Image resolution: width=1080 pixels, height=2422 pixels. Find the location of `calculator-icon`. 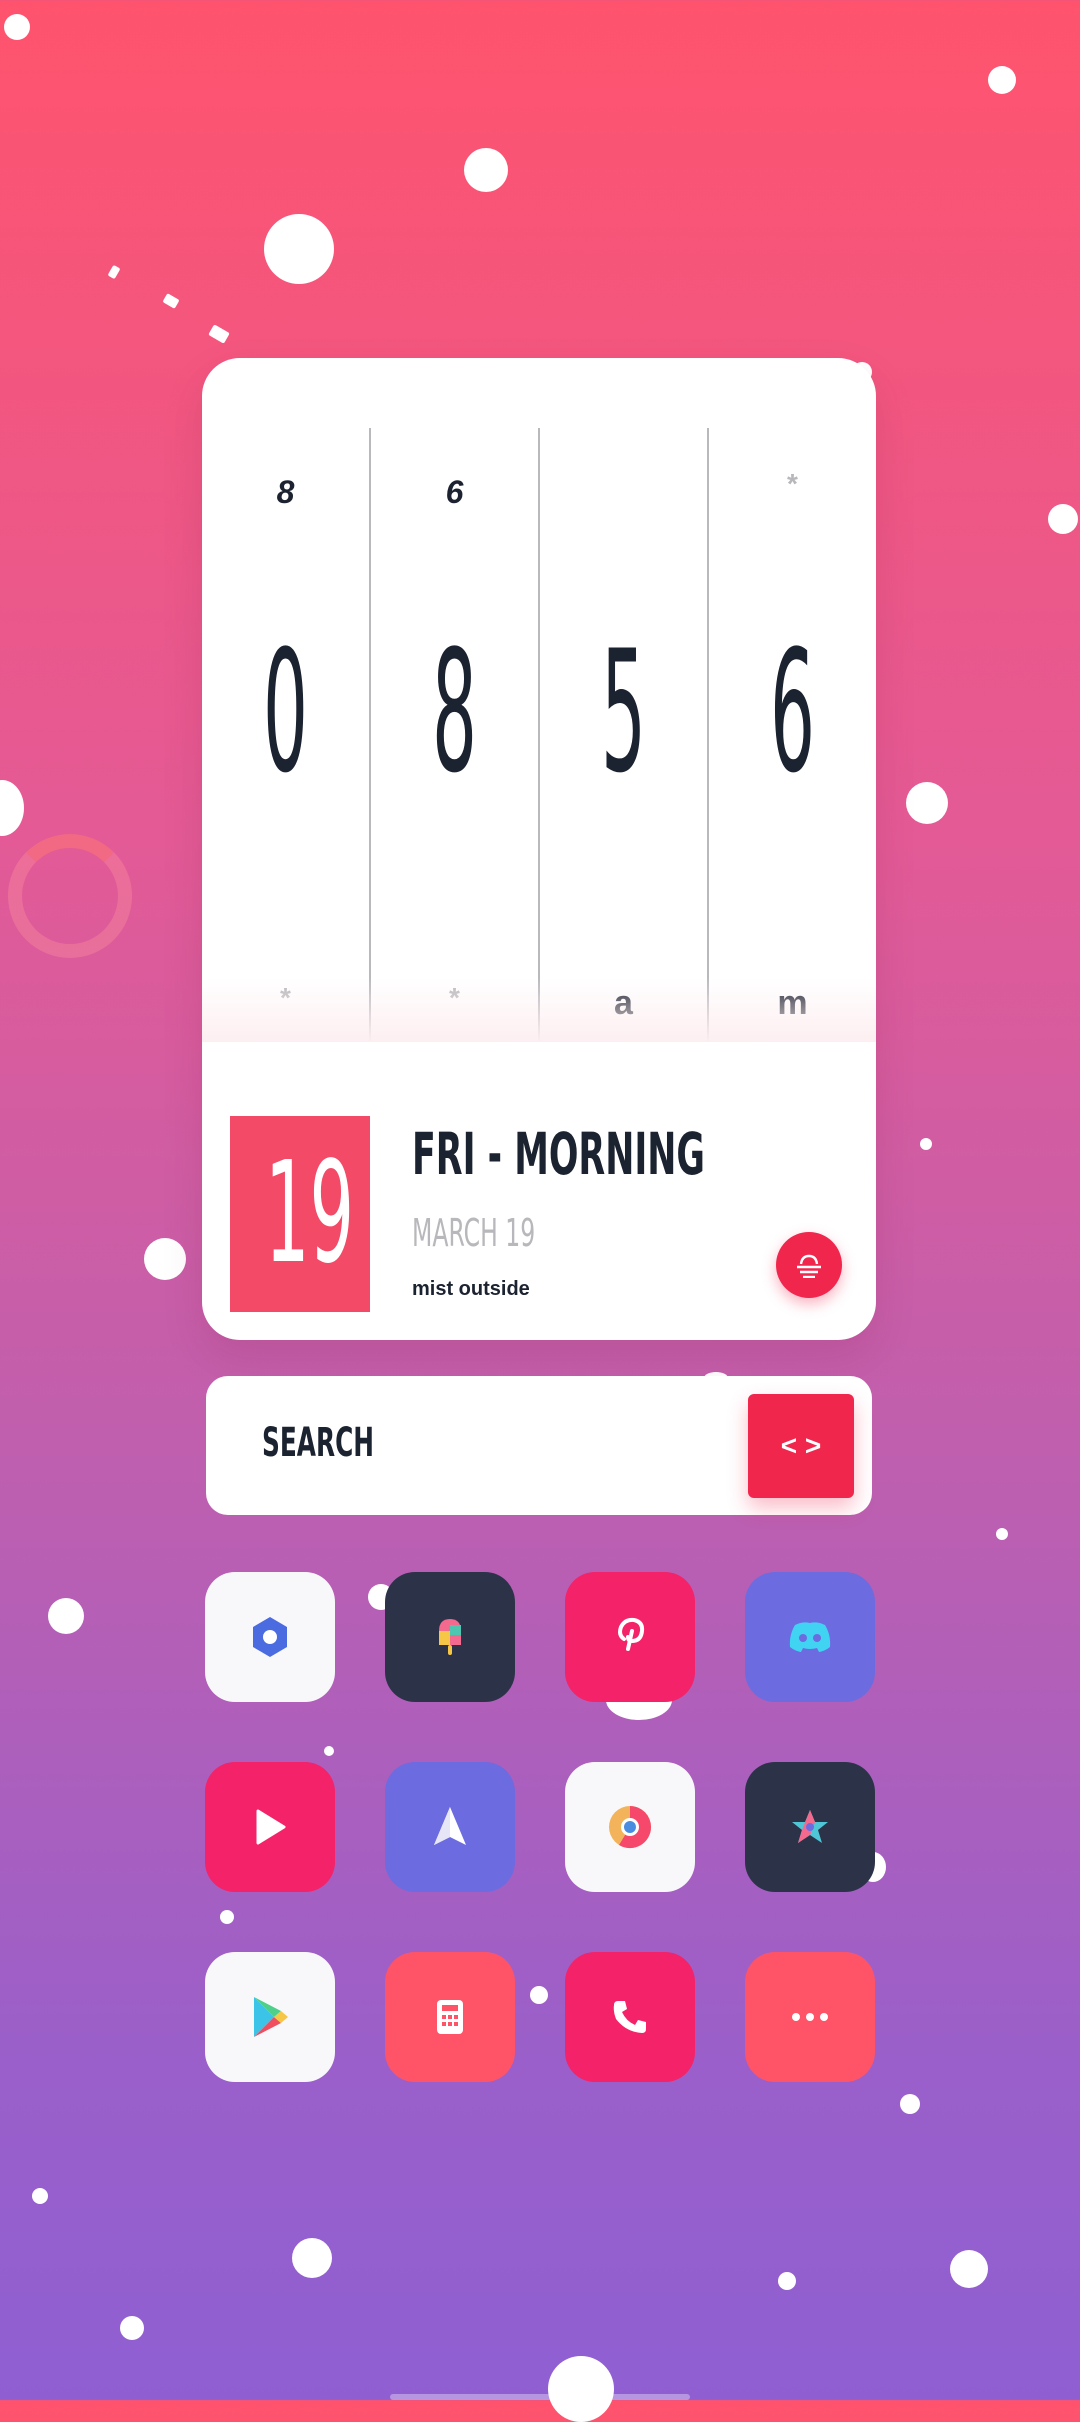

calculator-icon is located at coordinates (450, 2017).